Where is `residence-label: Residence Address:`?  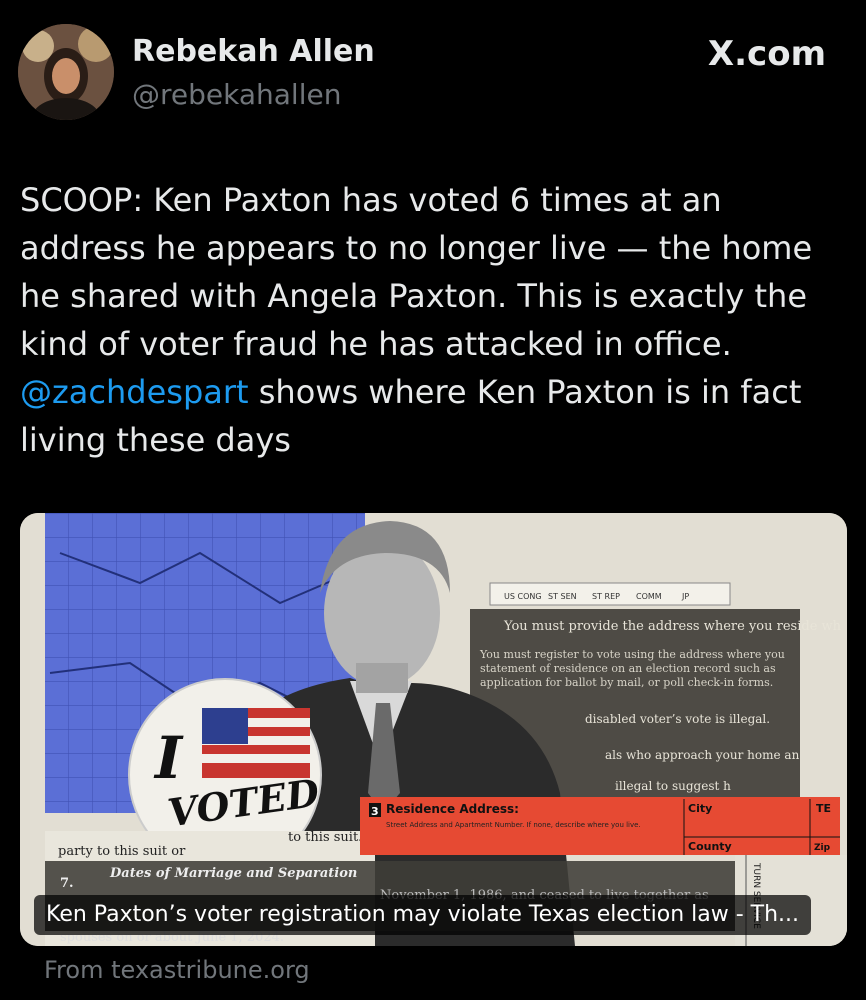 residence-label: Residence Address: is located at coordinates (452, 809).